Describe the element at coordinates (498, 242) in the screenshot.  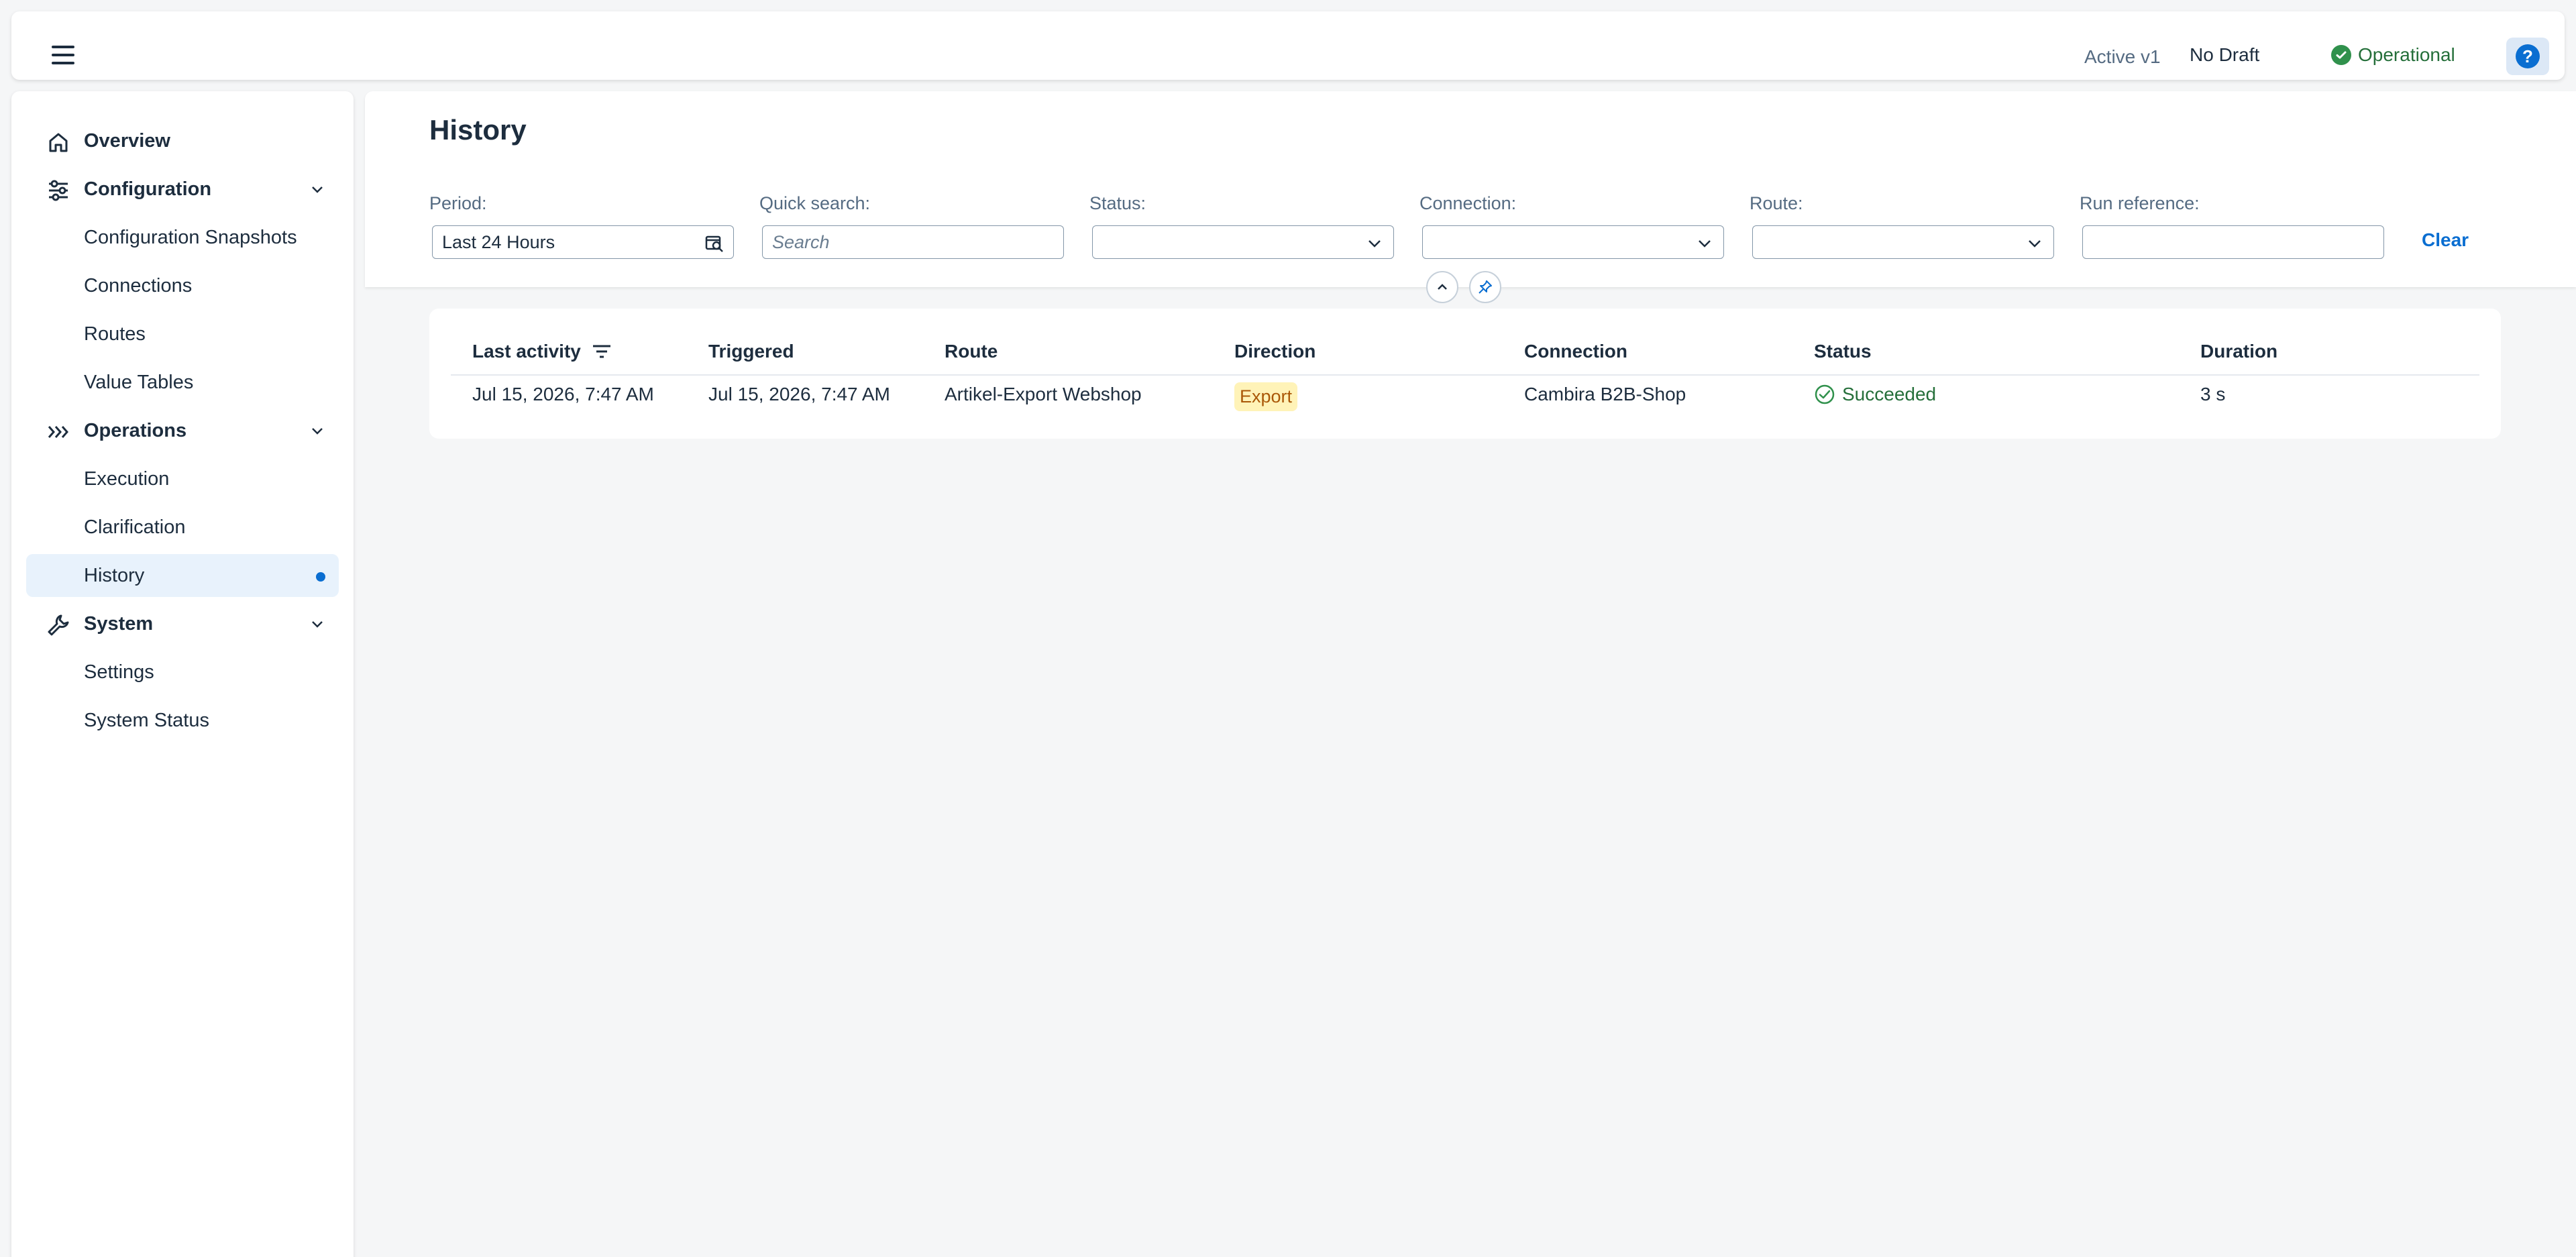
I see `period-value: Last 24 Hours` at that location.